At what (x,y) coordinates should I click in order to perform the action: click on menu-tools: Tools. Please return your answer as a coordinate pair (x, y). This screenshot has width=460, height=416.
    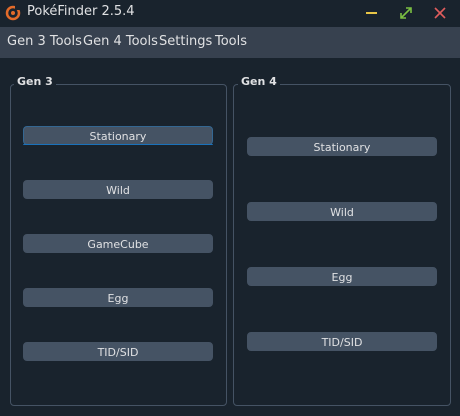
    Looking at the image, I should click on (231, 41).